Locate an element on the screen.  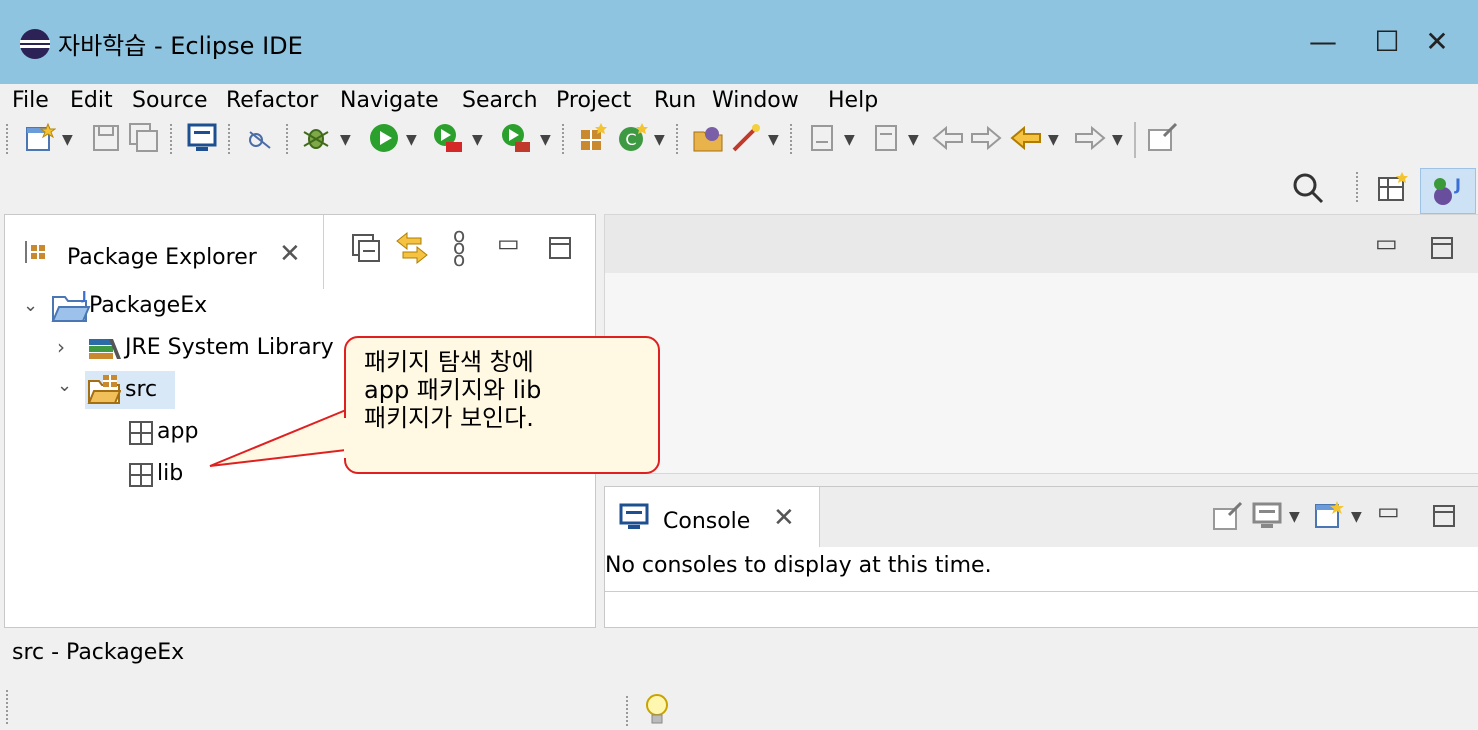
tip-lightbulb-icon is located at coordinates (657, 710).